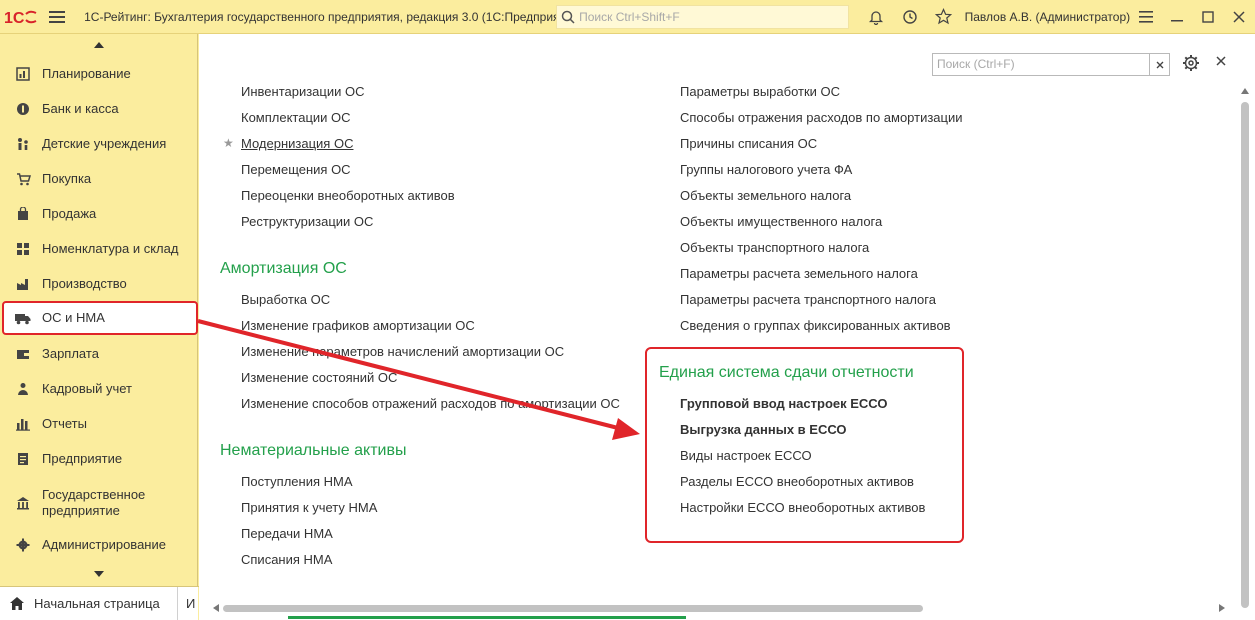 This screenshot has width=1255, height=620. What do you see at coordinates (23, 389) in the screenshot?
I see `person-icon` at bounding box center [23, 389].